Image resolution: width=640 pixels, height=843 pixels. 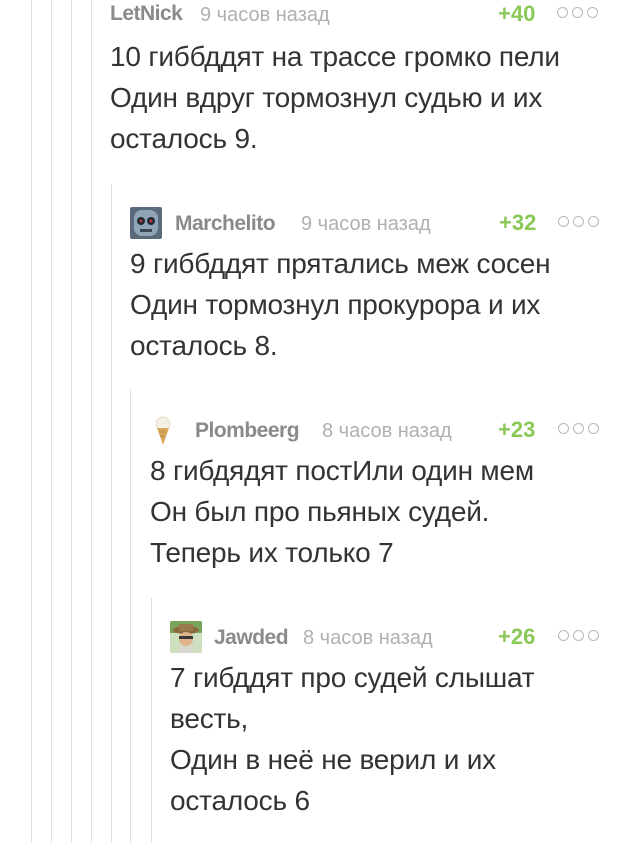 I want to click on comment-line: осталось 6, so click(x=240, y=800).